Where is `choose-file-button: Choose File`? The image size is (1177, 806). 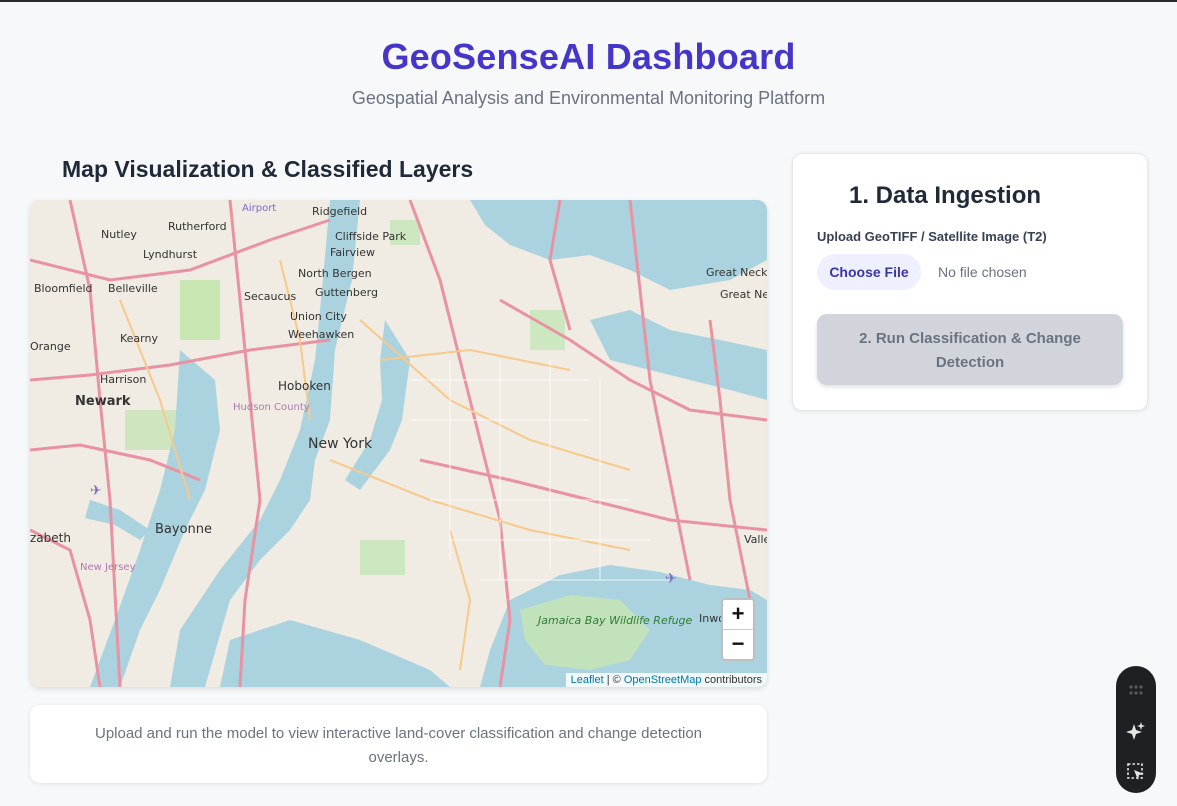 choose-file-button: Choose File is located at coordinates (869, 272).